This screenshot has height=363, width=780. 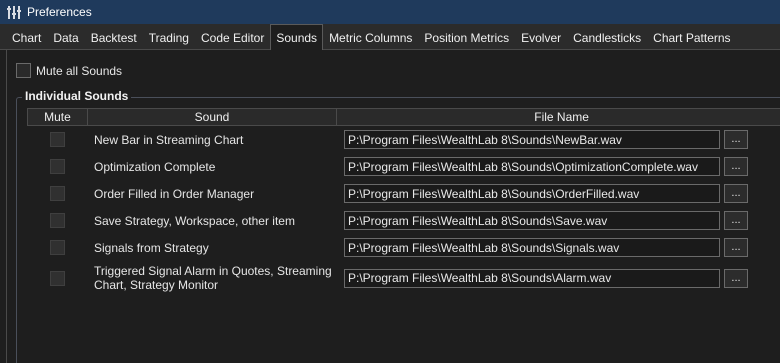 What do you see at coordinates (607, 37) in the screenshot?
I see `tab-candlesticks: Candlesticks` at bounding box center [607, 37].